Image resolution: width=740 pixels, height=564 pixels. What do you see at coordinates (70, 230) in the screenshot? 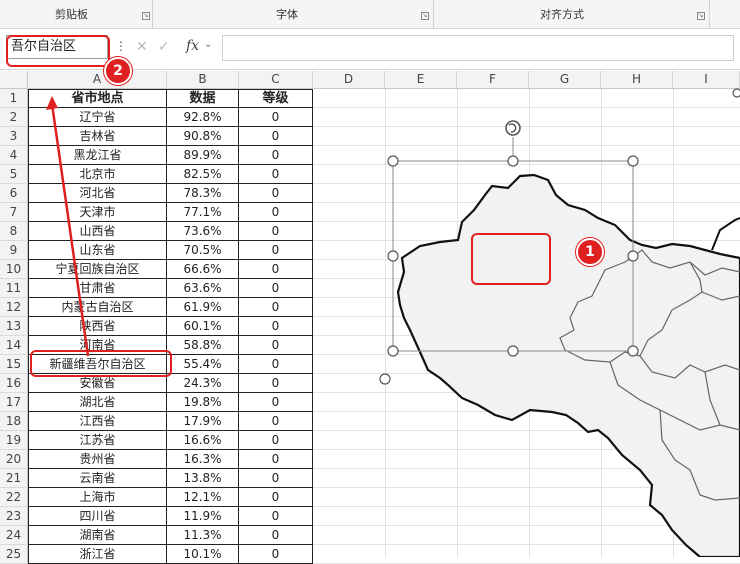
I see `annotation-arrow` at bounding box center [70, 230].